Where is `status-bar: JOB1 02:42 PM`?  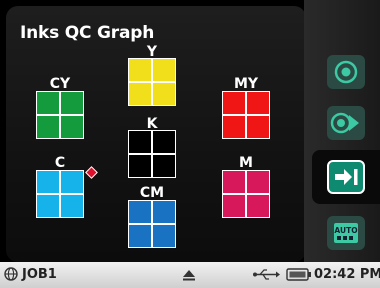 status-bar: JOB1 02:42 PM is located at coordinates (190, 275).